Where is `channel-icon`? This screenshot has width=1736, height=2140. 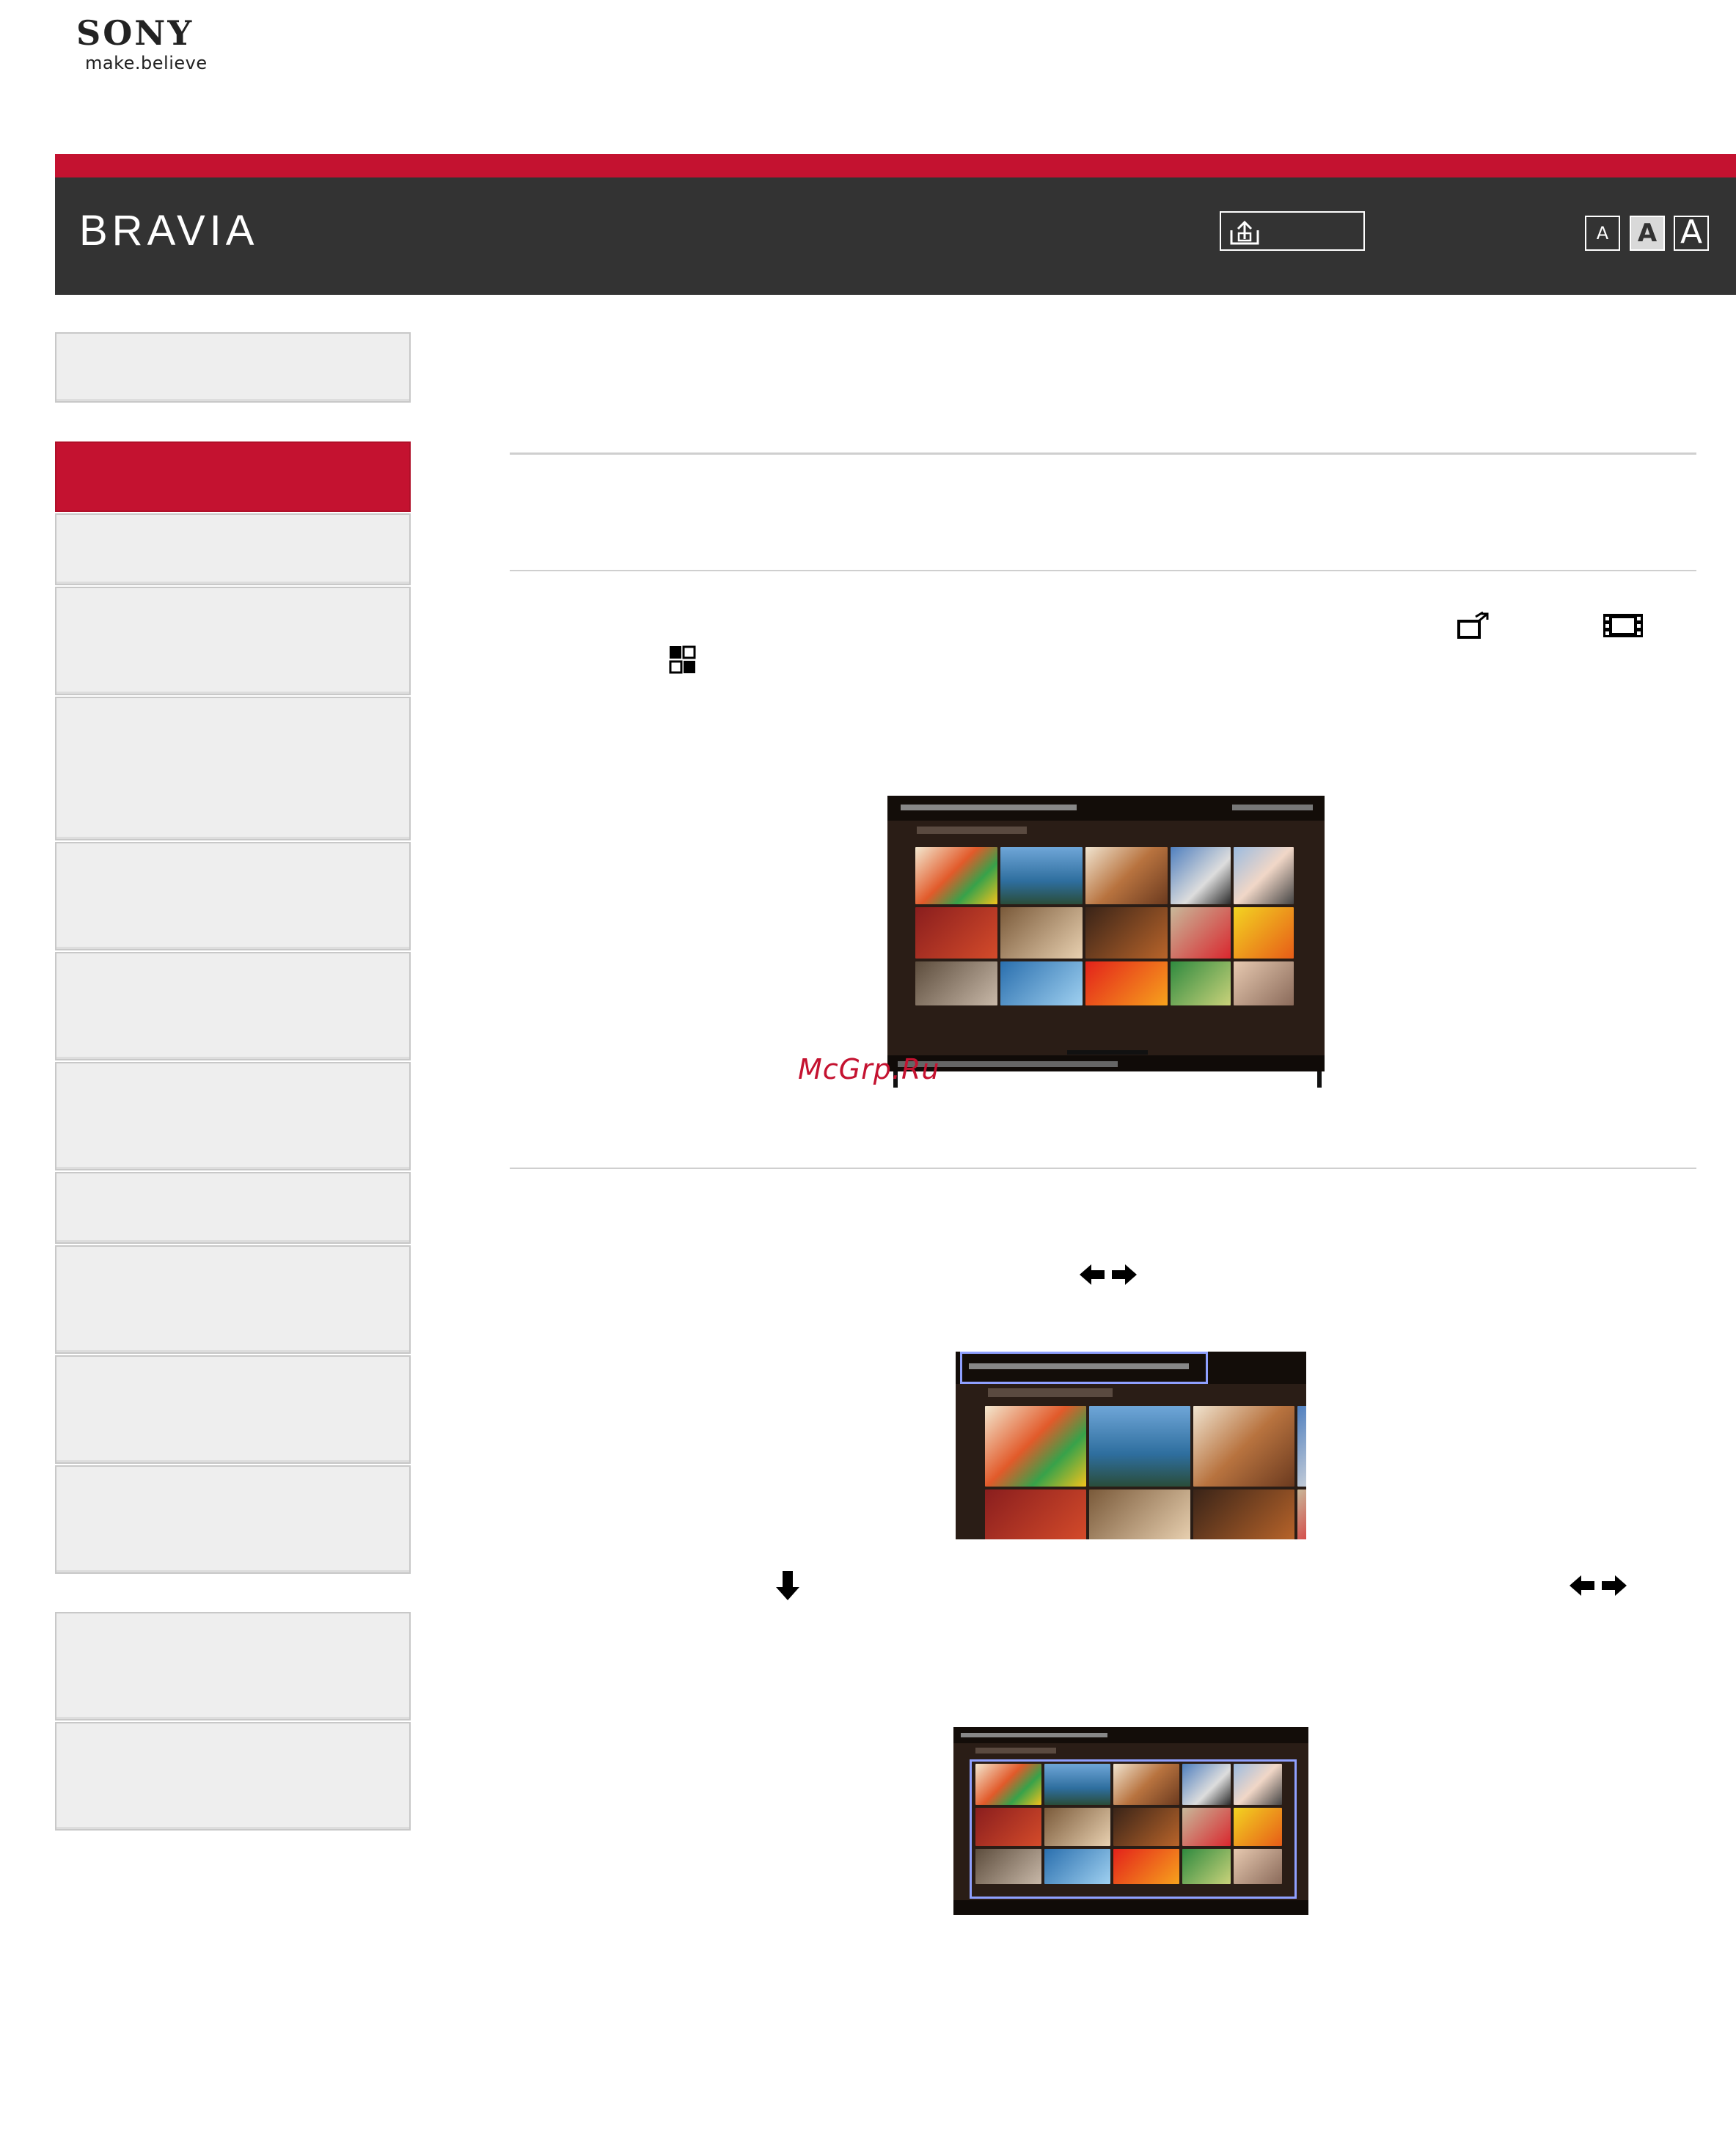 channel-icon is located at coordinates (1473, 625).